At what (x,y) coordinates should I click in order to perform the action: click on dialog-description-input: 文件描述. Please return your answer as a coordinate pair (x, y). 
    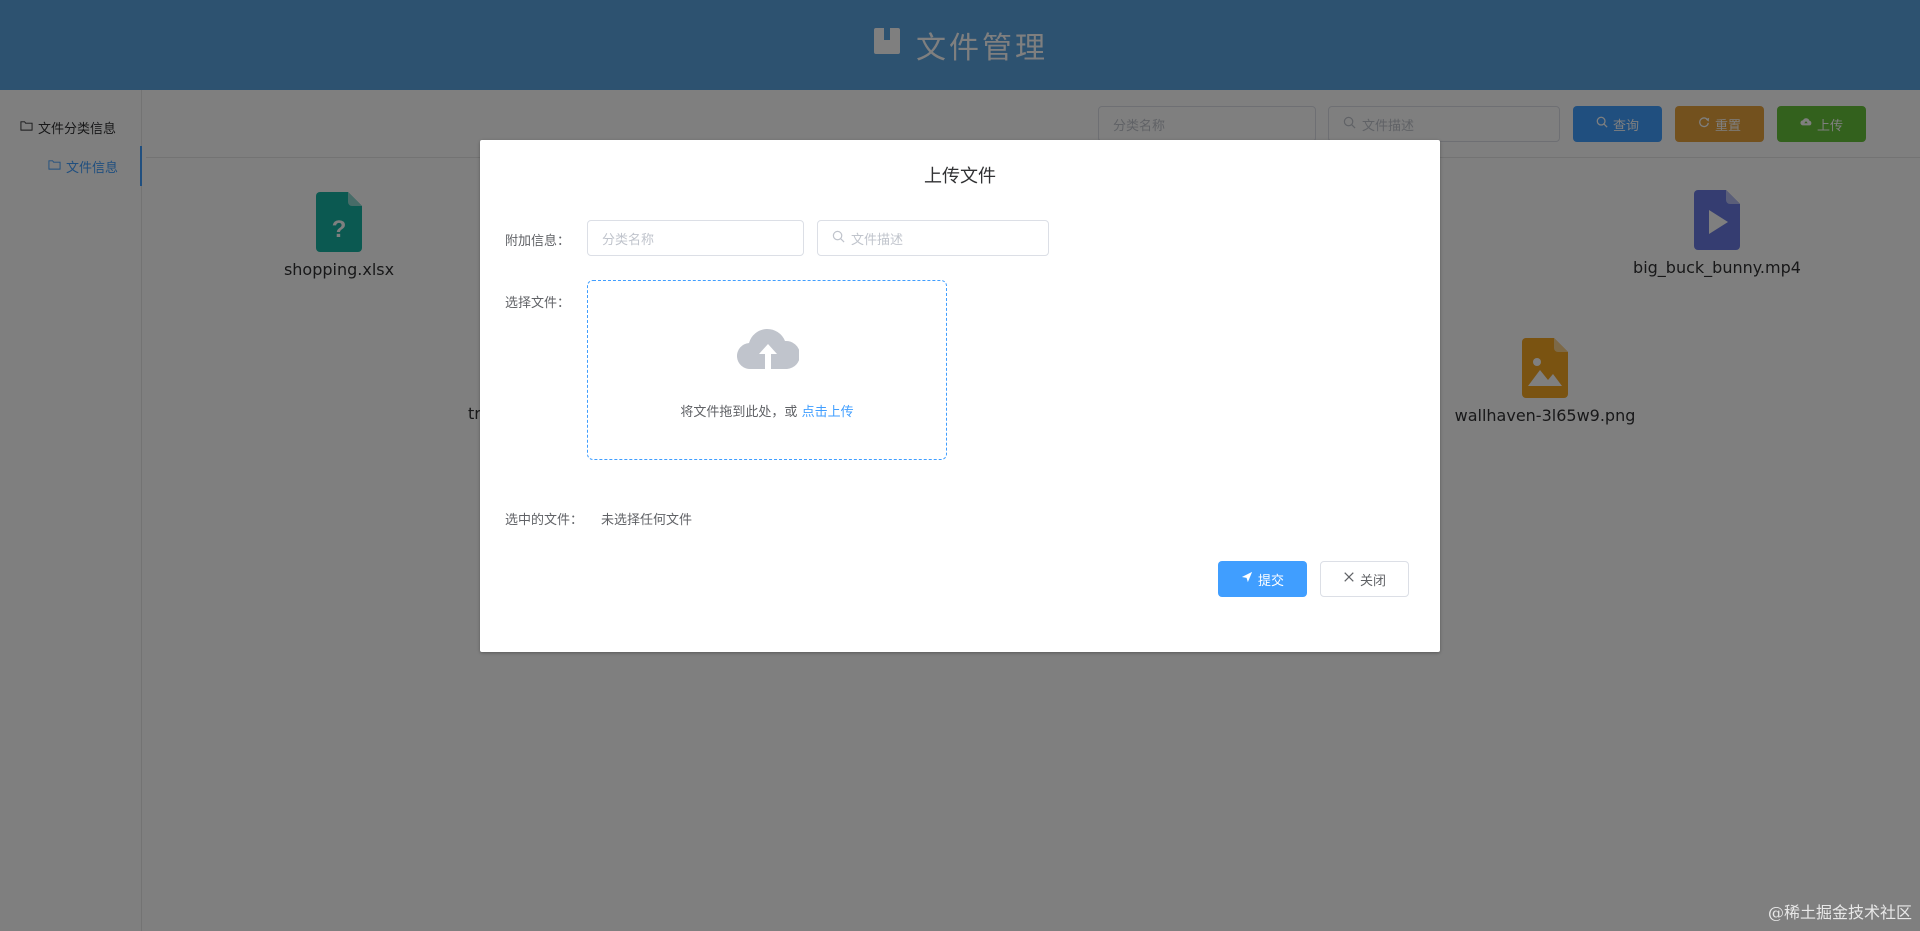
    Looking at the image, I should click on (933, 238).